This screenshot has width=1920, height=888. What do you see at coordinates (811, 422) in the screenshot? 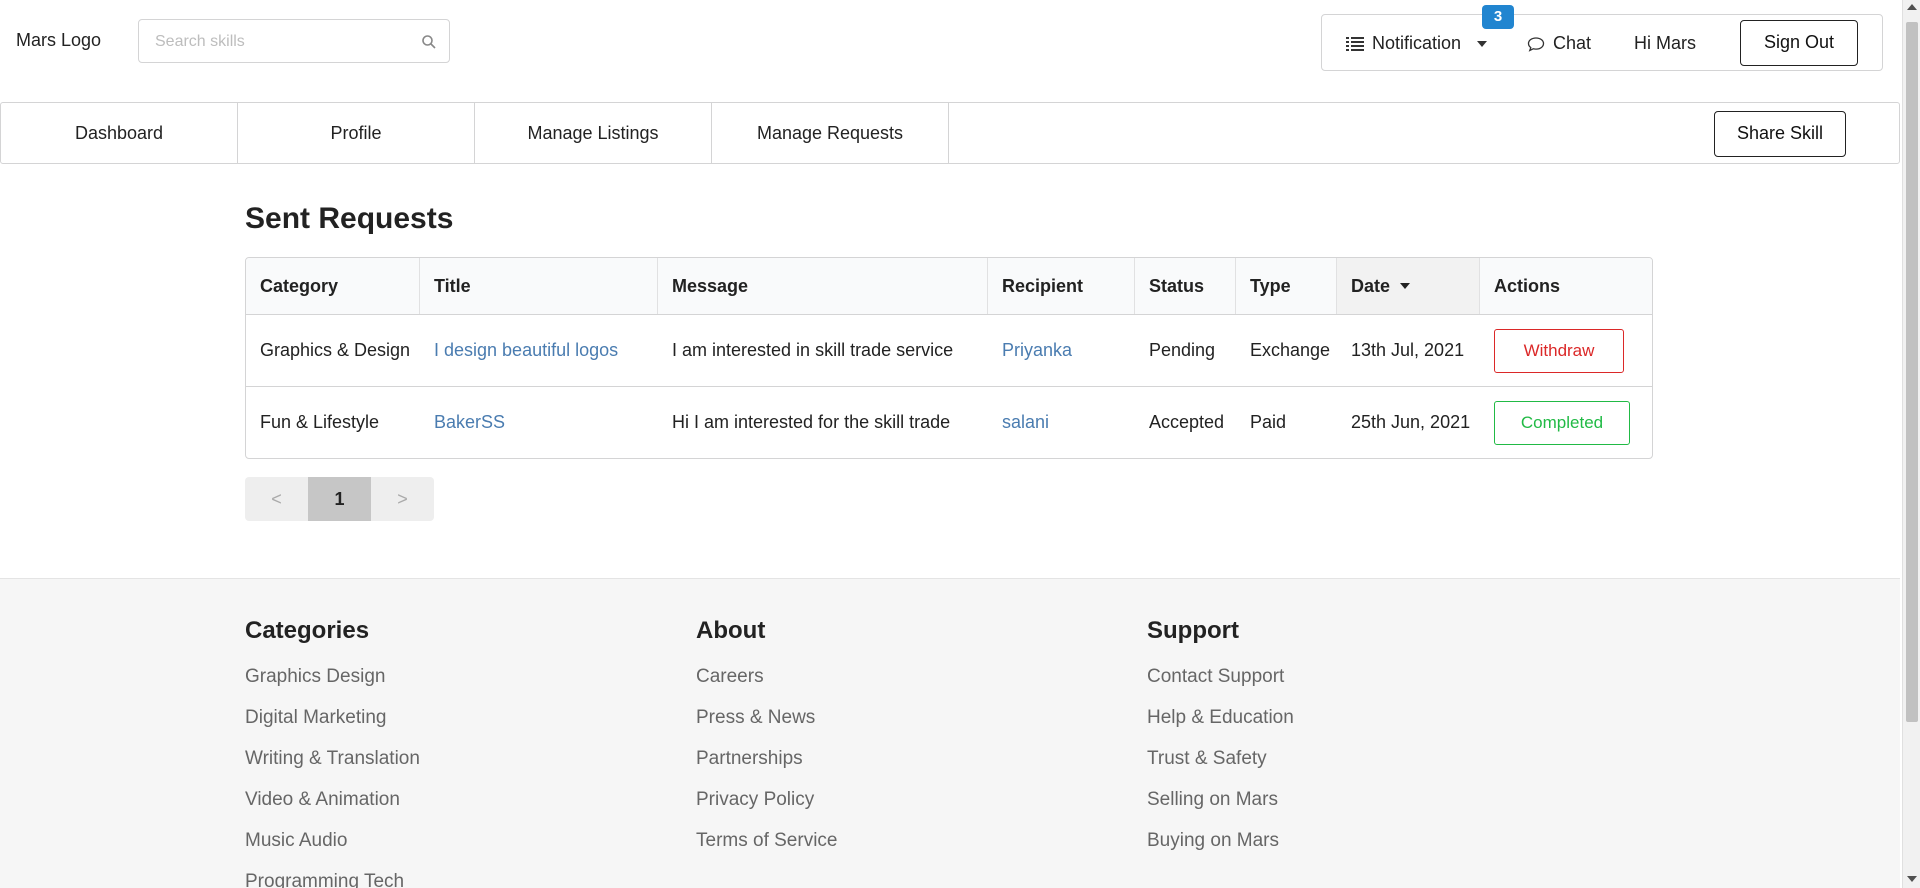
I see `cell-message: Hi I am interested for the skill trade` at bounding box center [811, 422].